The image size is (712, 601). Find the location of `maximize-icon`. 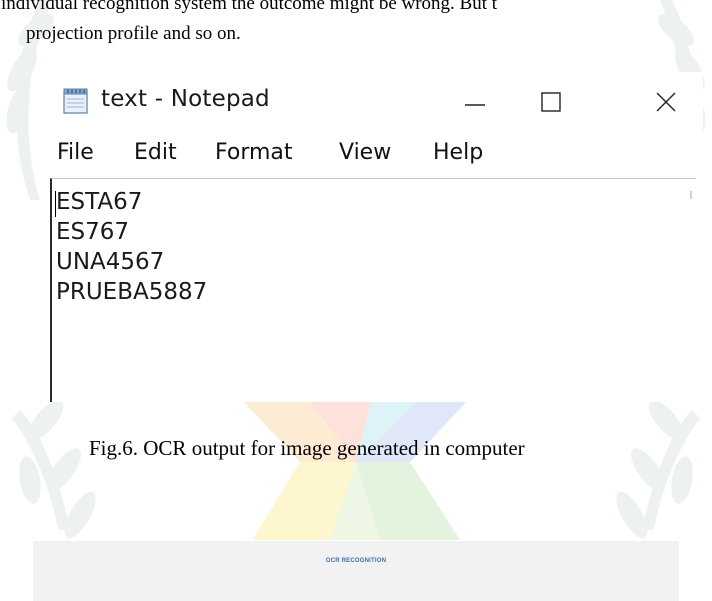

maximize-icon is located at coordinates (551, 102).